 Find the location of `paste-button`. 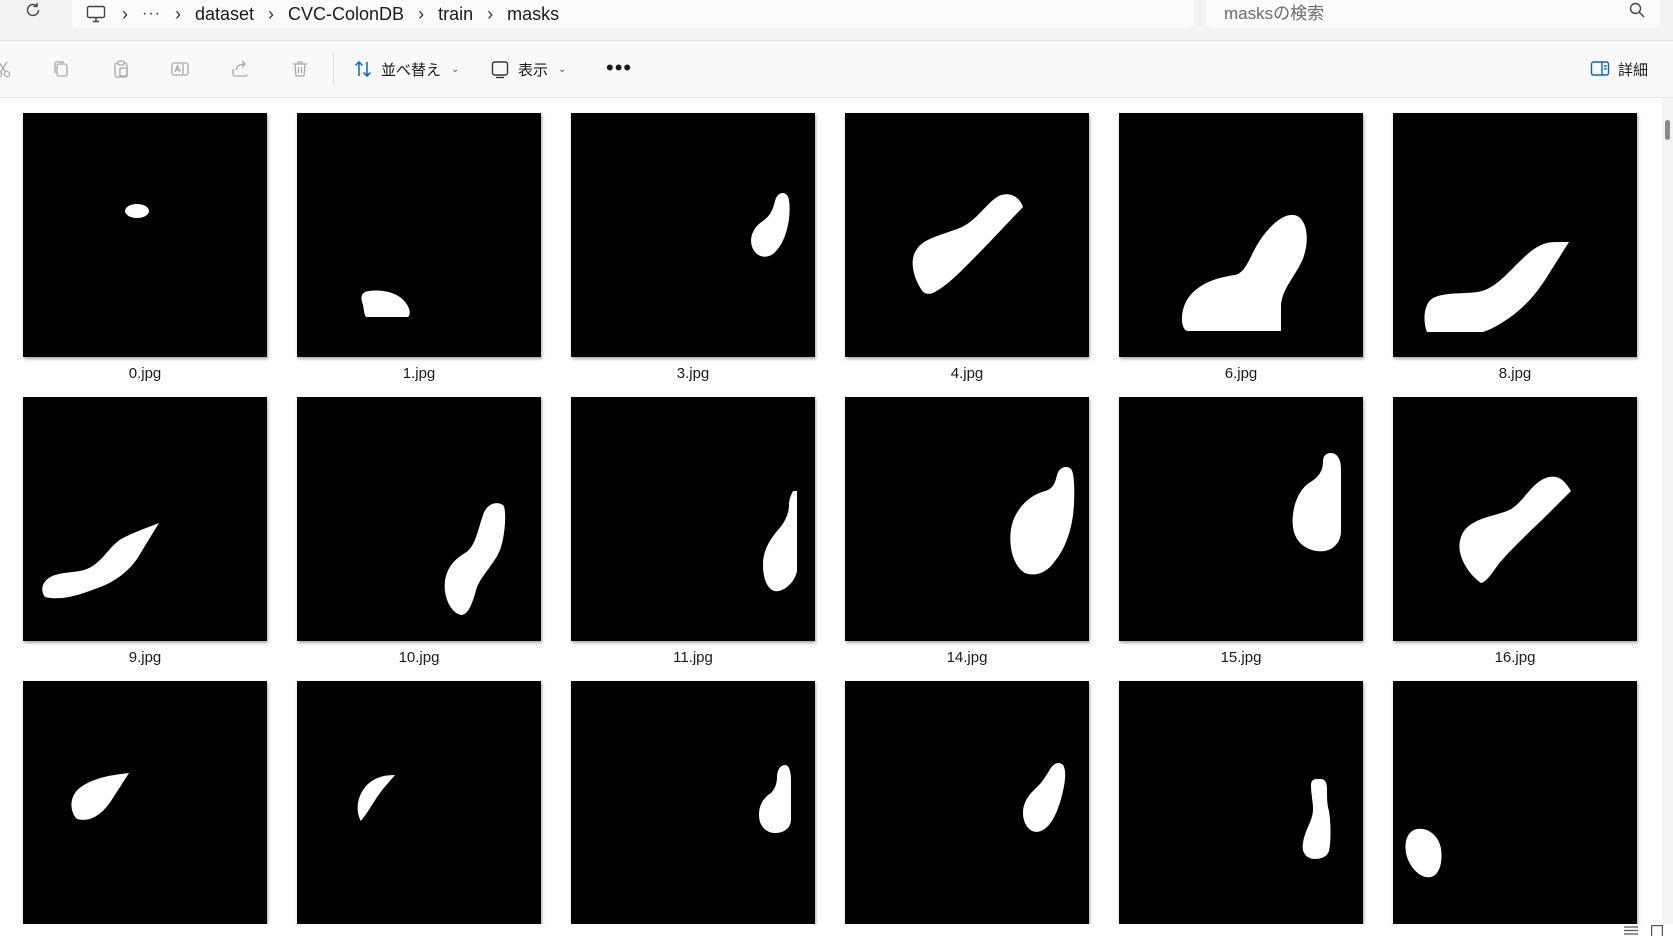

paste-button is located at coordinates (121, 69).